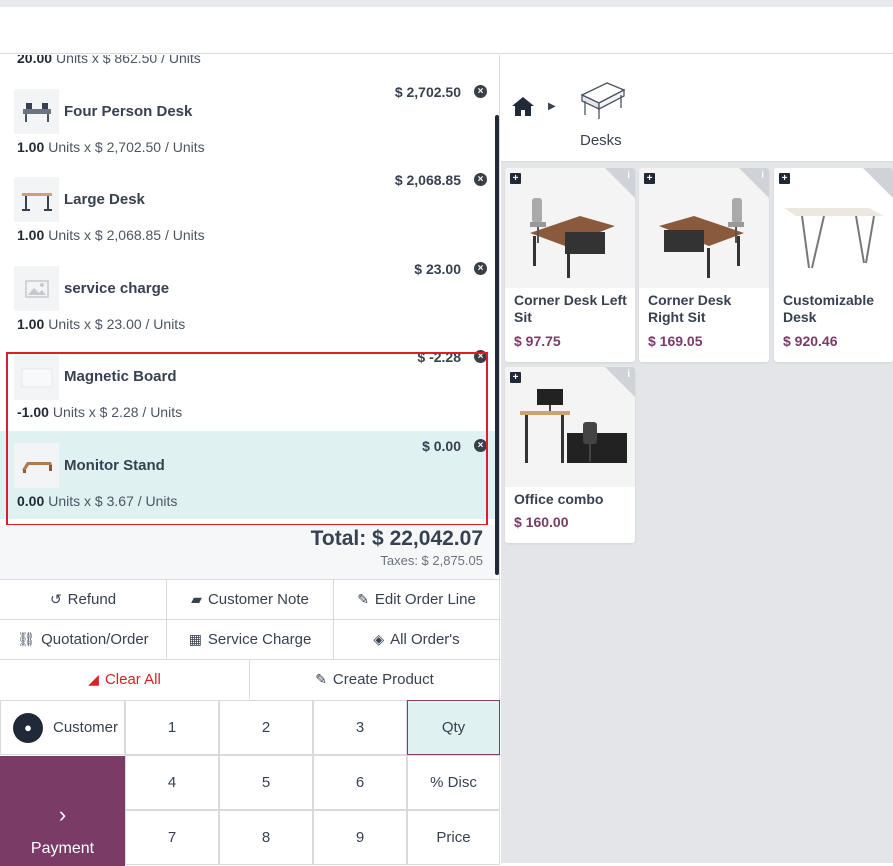 This screenshot has height=866, width=893. I want to click on numpad-key-6: 6, so click(360, 782).